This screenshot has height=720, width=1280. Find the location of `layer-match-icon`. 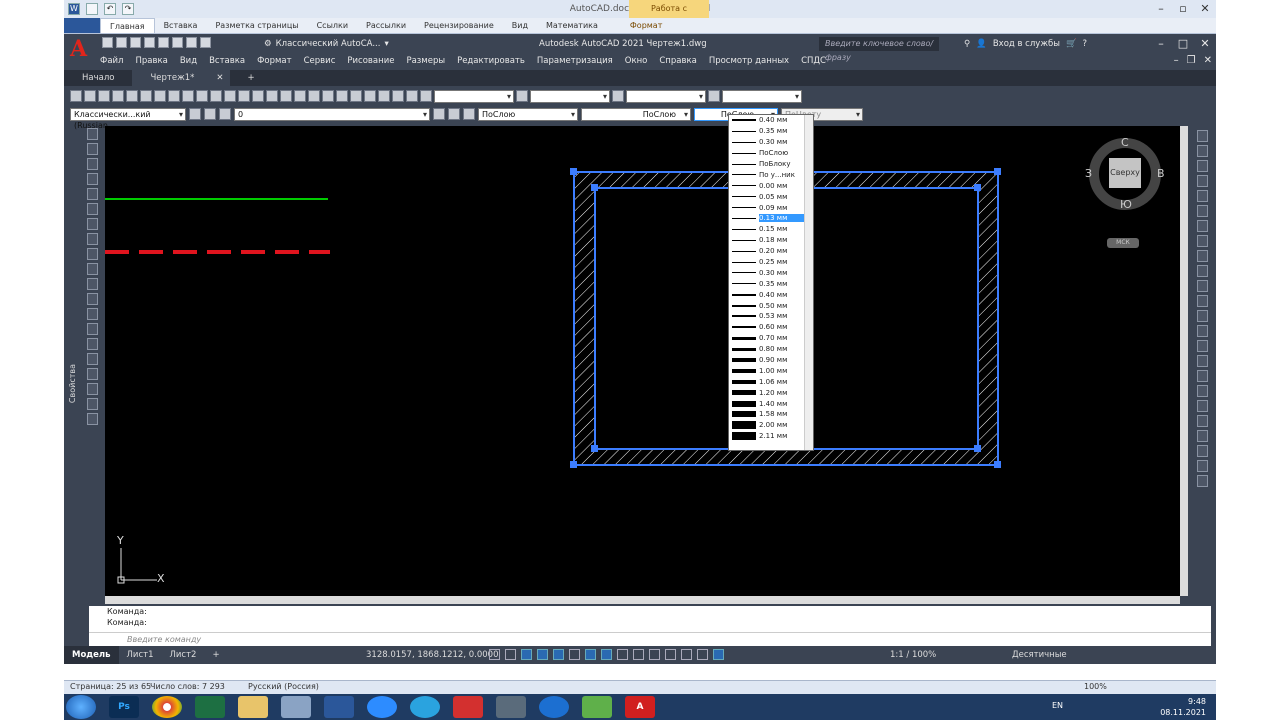

layer-match-icon is located at coordinates (469, 114).